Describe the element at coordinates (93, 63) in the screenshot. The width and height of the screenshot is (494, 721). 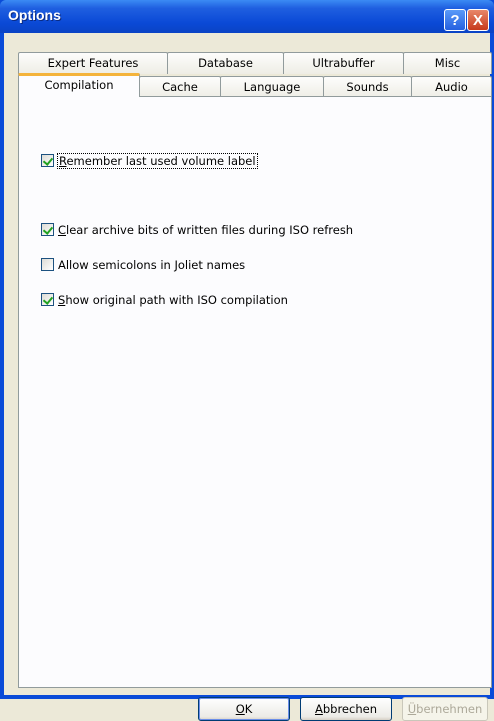
I see `tab-expert-features: Expert Features` at that location.